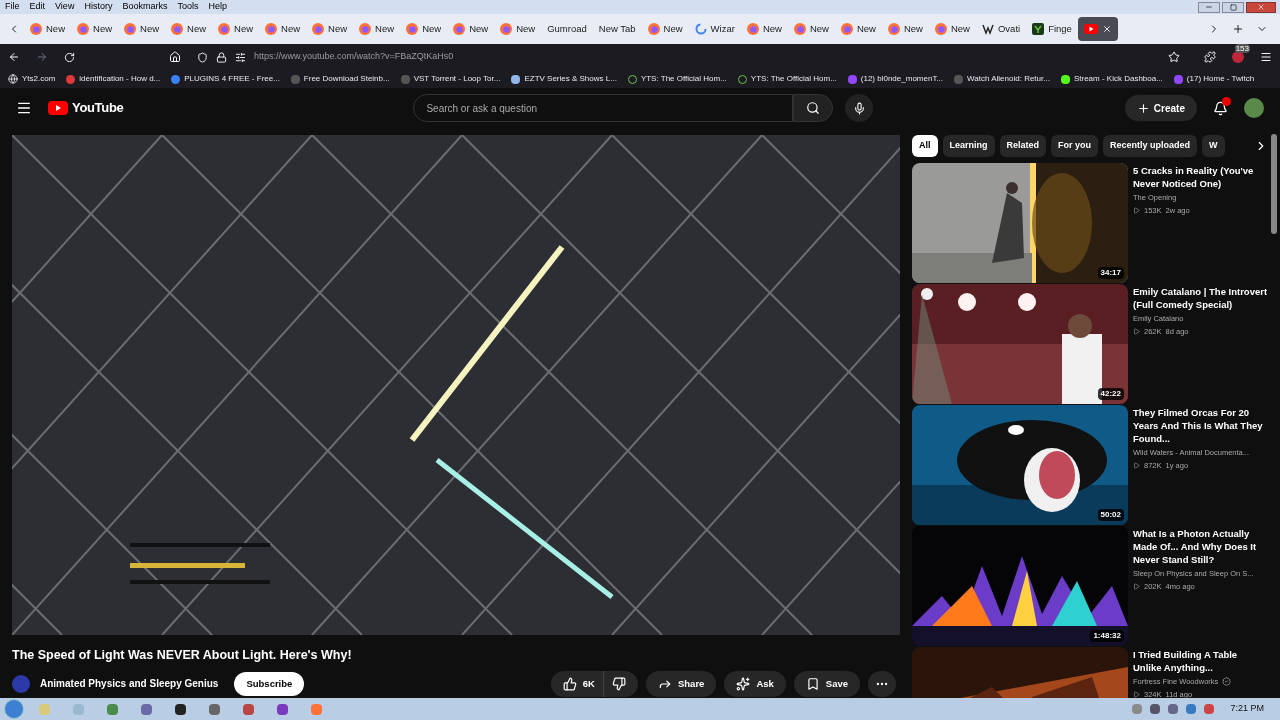 This screenshot has height=720, width=1280. I want to click on wiki-icon, so click(987, 29).